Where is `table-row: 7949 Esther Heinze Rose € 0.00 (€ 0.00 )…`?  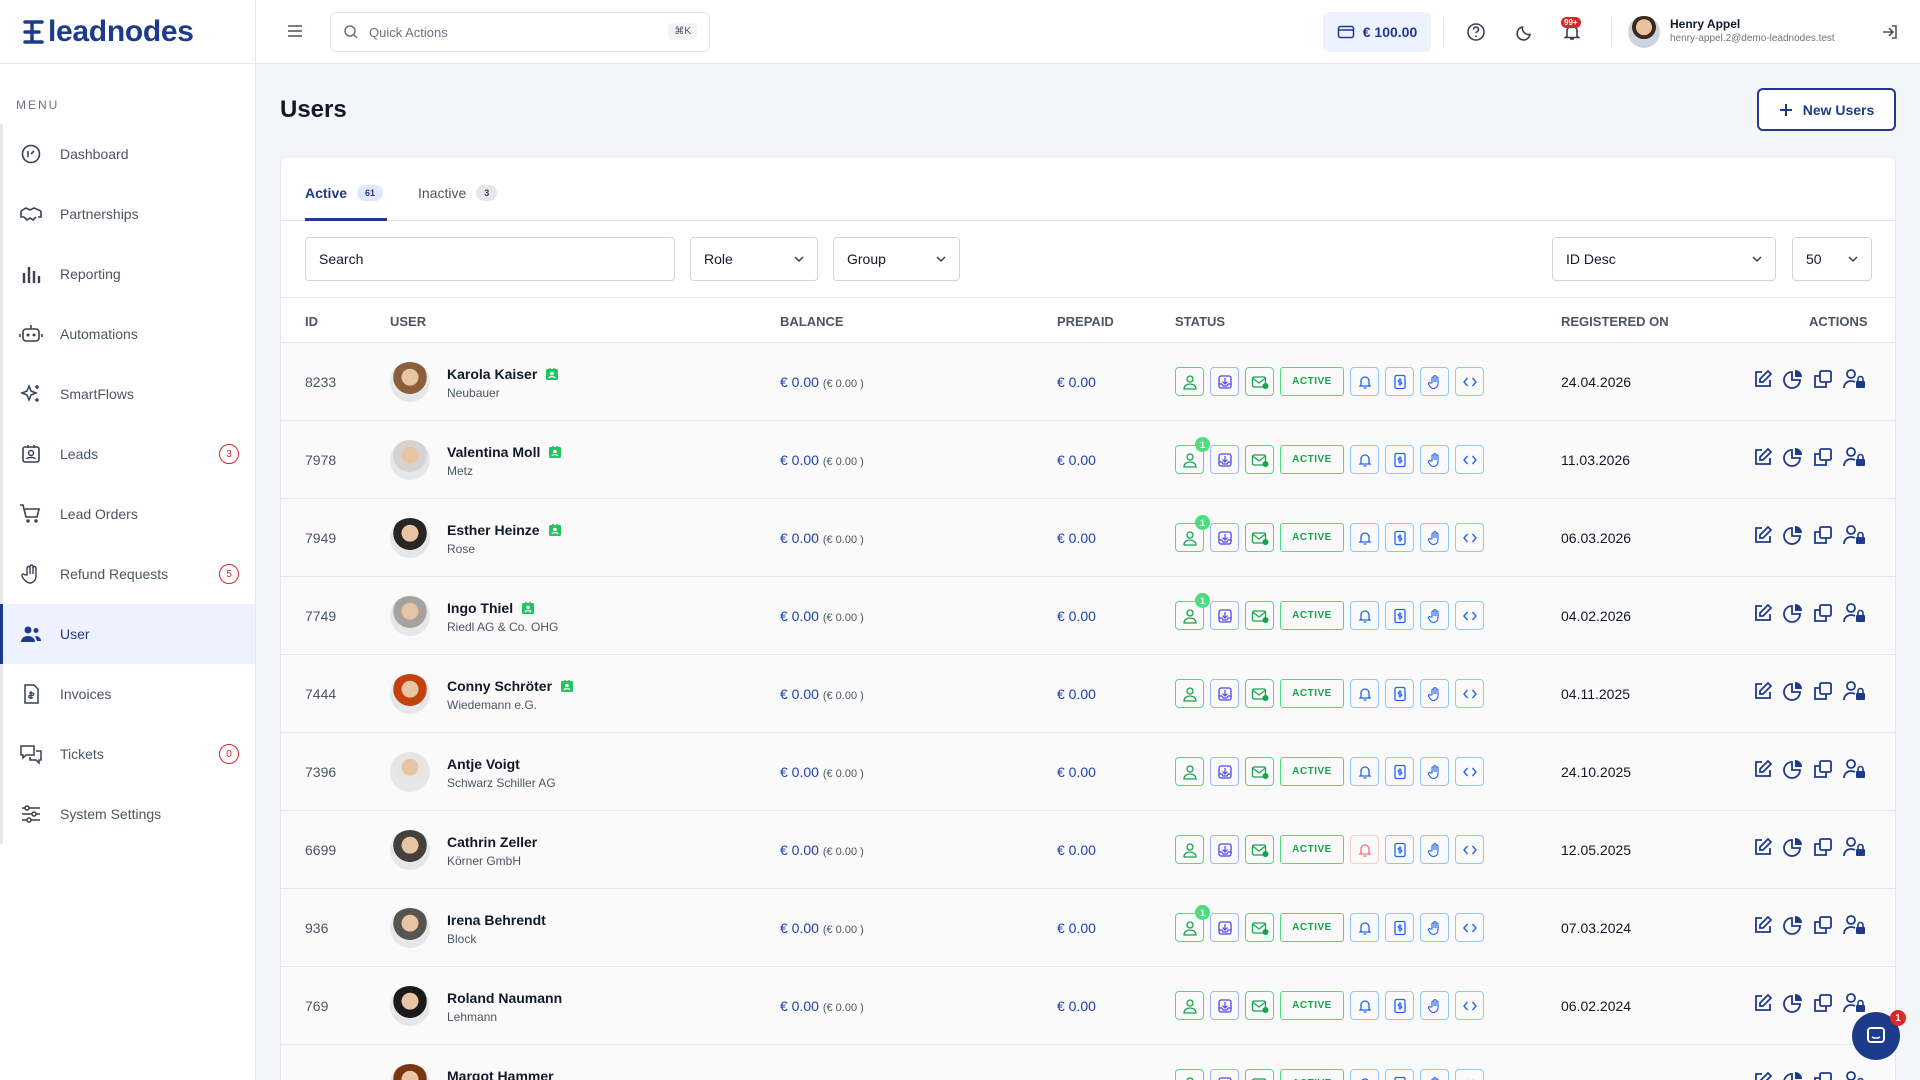 table-row: 7949 Esther Heinze Rose € 0.00 (€ 0.00 )… is located at coordinates (1088, 538).